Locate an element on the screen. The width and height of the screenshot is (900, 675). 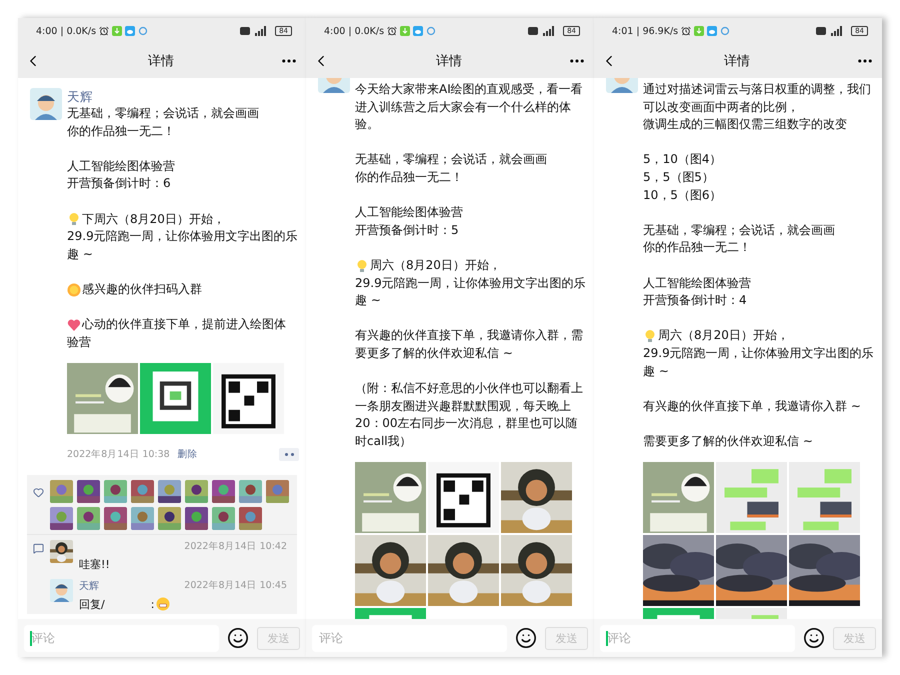
comment-menu-button is located at coordinates (289, 454).